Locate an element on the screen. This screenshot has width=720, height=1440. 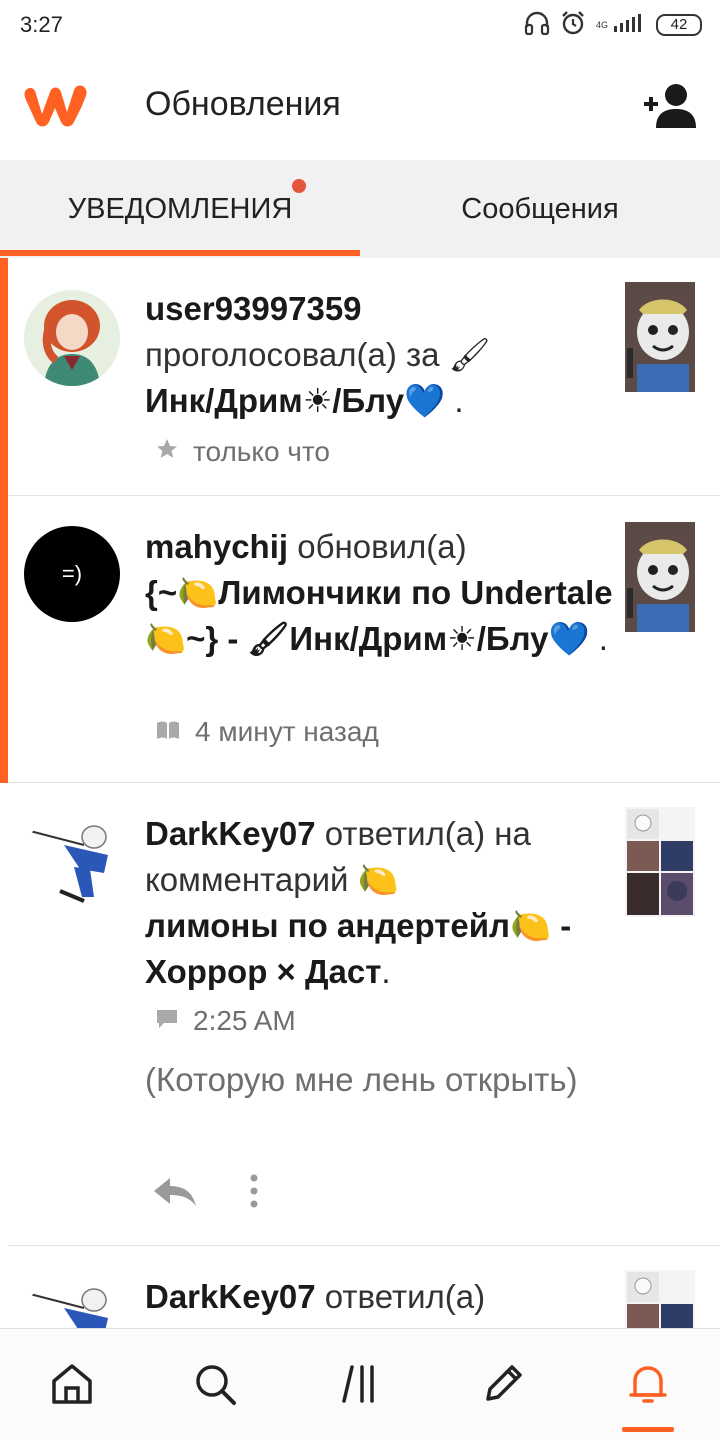
nav-notifications is located at coordinates (648, 1384).